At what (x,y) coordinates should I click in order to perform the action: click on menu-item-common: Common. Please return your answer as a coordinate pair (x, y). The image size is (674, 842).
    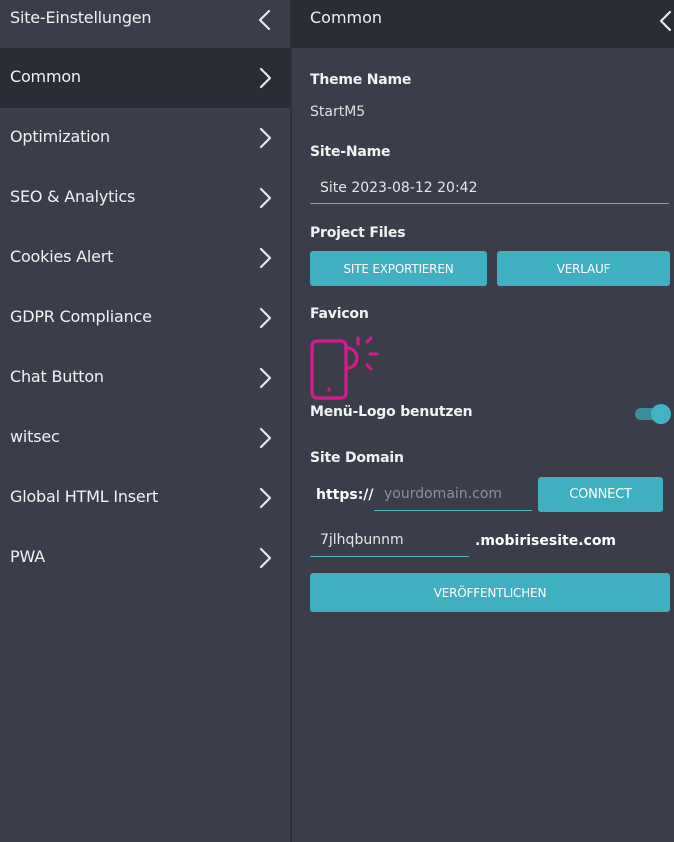
    Looking at the image, I should click on (145, 78).